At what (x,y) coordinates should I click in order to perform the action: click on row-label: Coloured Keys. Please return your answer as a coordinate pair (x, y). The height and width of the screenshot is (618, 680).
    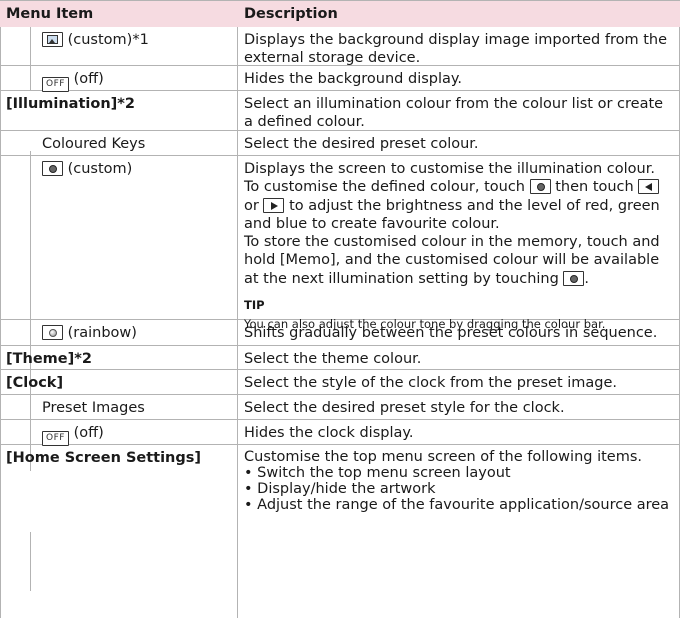
    Looking at the image, I should click on (94, 144).